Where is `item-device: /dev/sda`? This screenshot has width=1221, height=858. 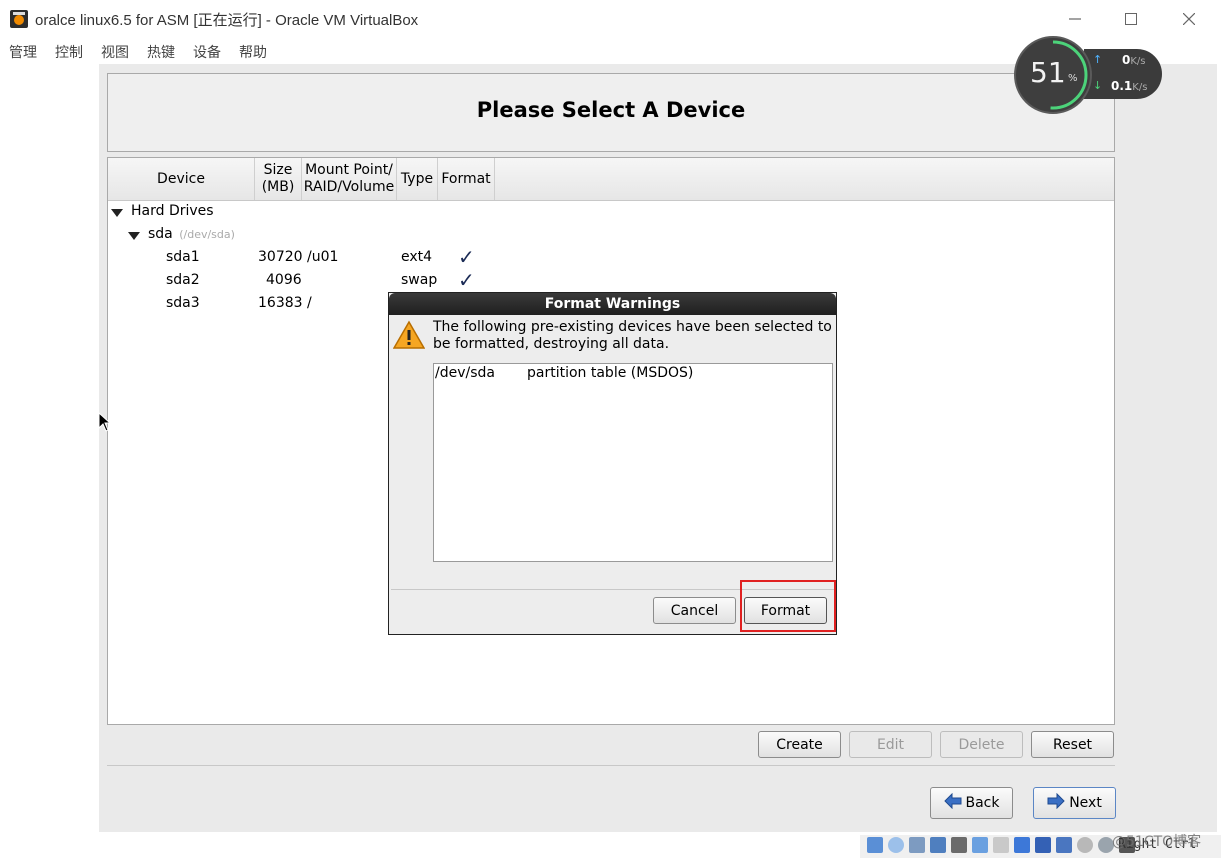 item-device: /dev/sda is located at coordinates (465, 373).